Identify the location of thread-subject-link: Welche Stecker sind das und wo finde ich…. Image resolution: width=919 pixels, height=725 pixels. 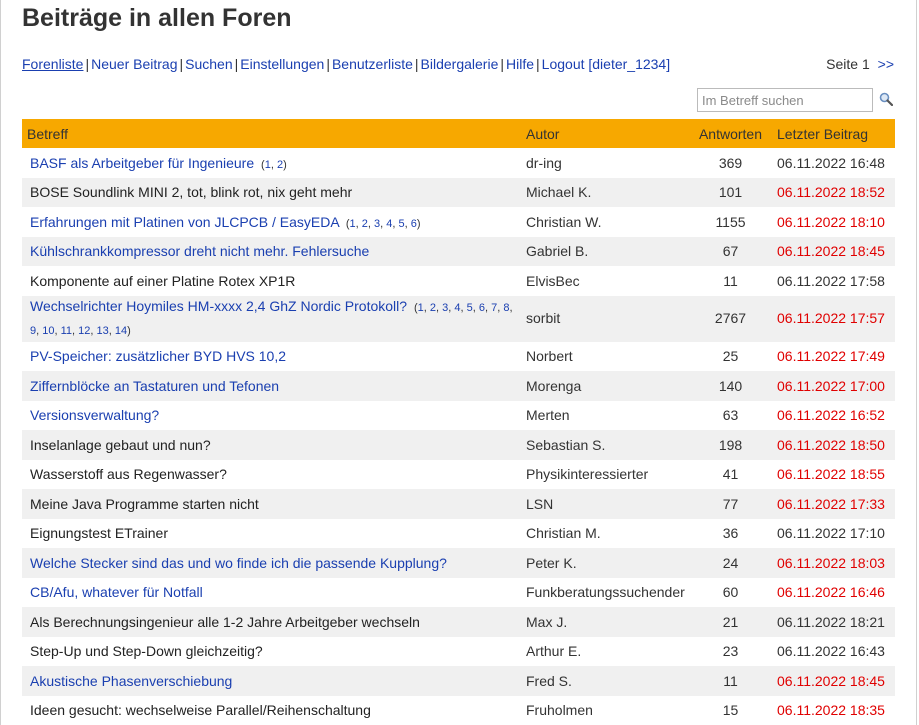
(238, 563).